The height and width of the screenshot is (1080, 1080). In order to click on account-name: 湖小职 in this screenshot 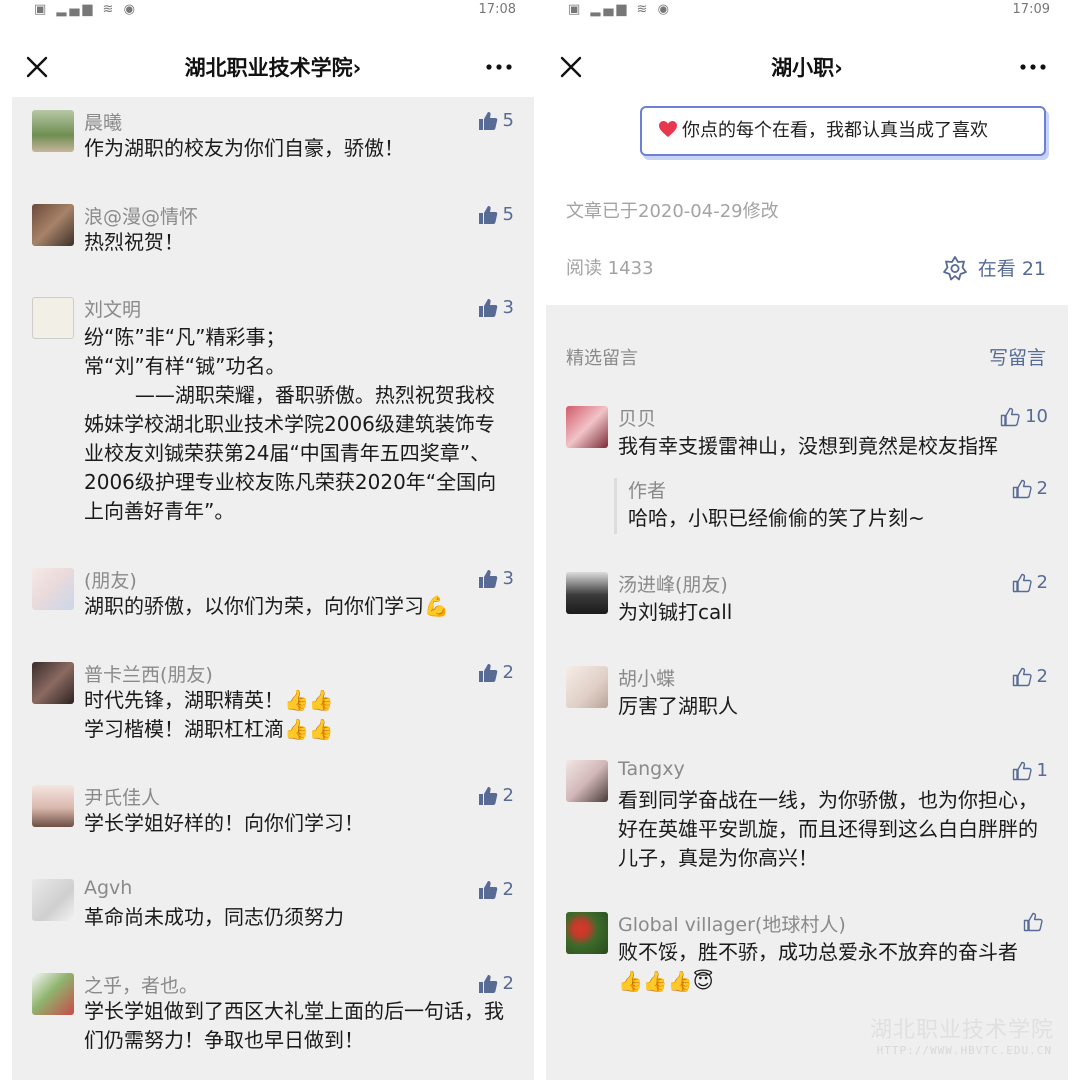, I will do `click(802, 68)`.